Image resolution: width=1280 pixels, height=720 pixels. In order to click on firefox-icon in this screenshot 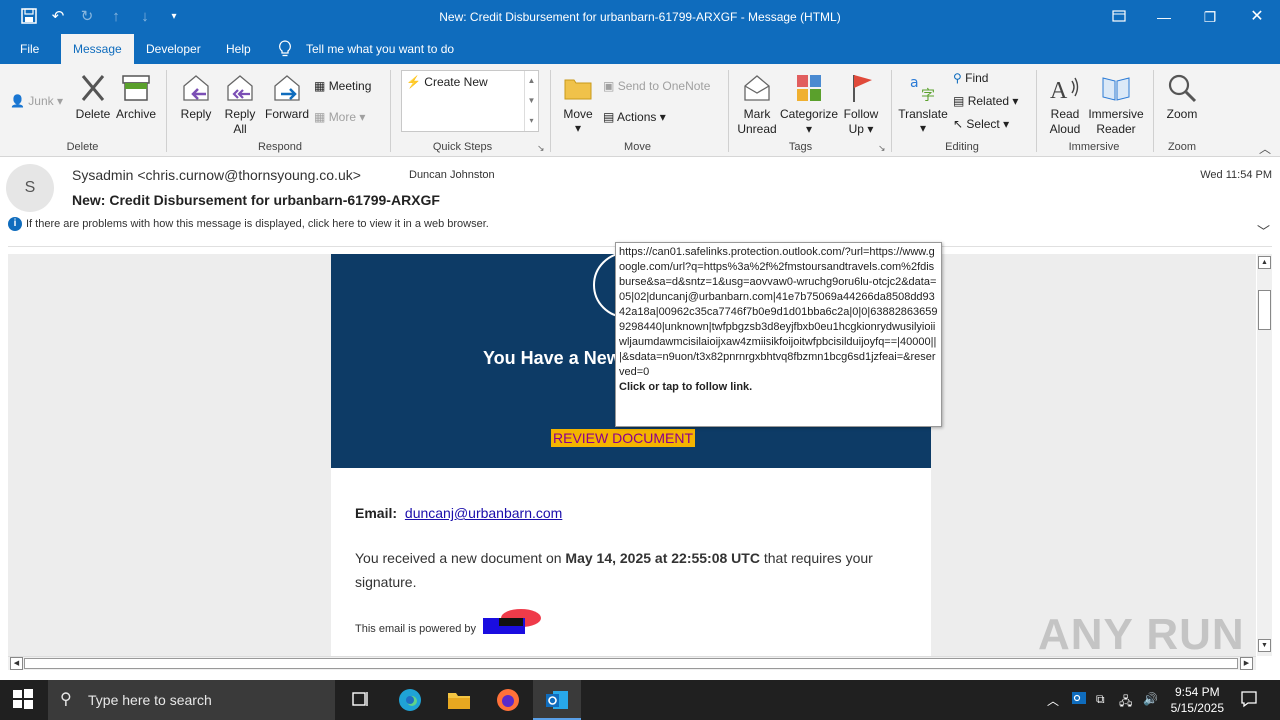, I will do `click(508, 700)`.